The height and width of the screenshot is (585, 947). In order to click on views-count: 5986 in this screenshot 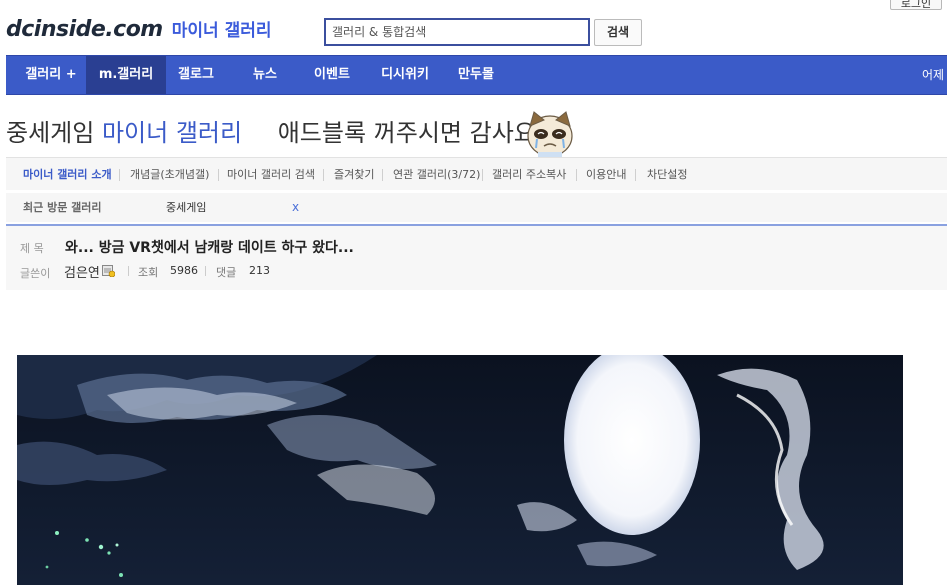, I will do `click(184, 270)`.